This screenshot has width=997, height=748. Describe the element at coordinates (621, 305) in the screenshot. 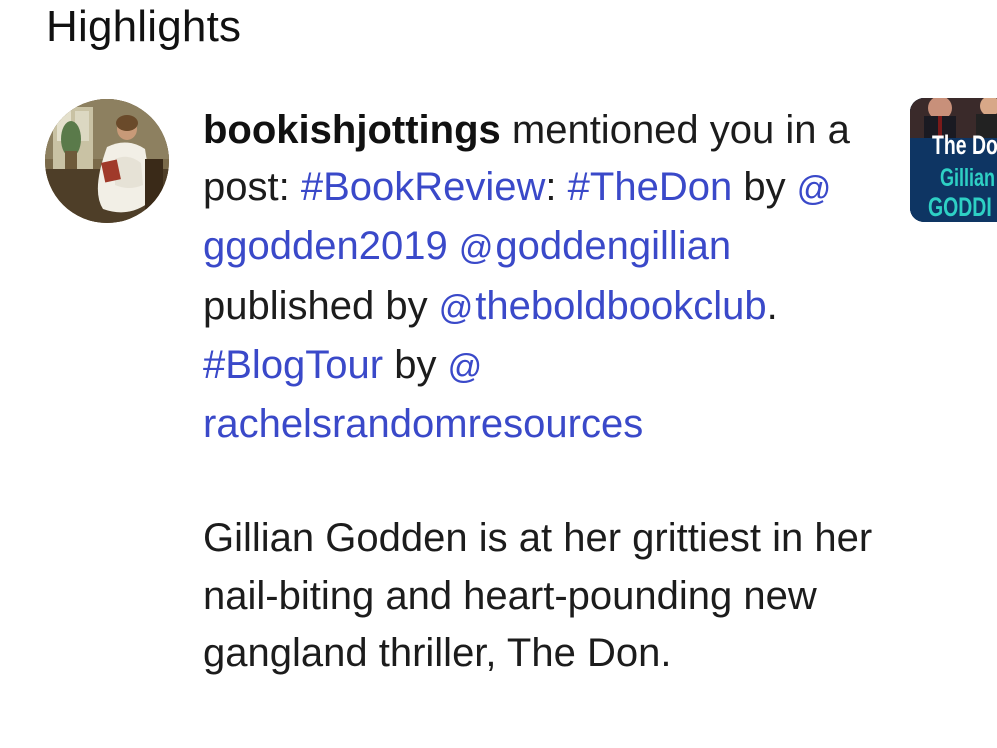

I see `mention-theboldbookclub-label: theboldbookclub` at that location.